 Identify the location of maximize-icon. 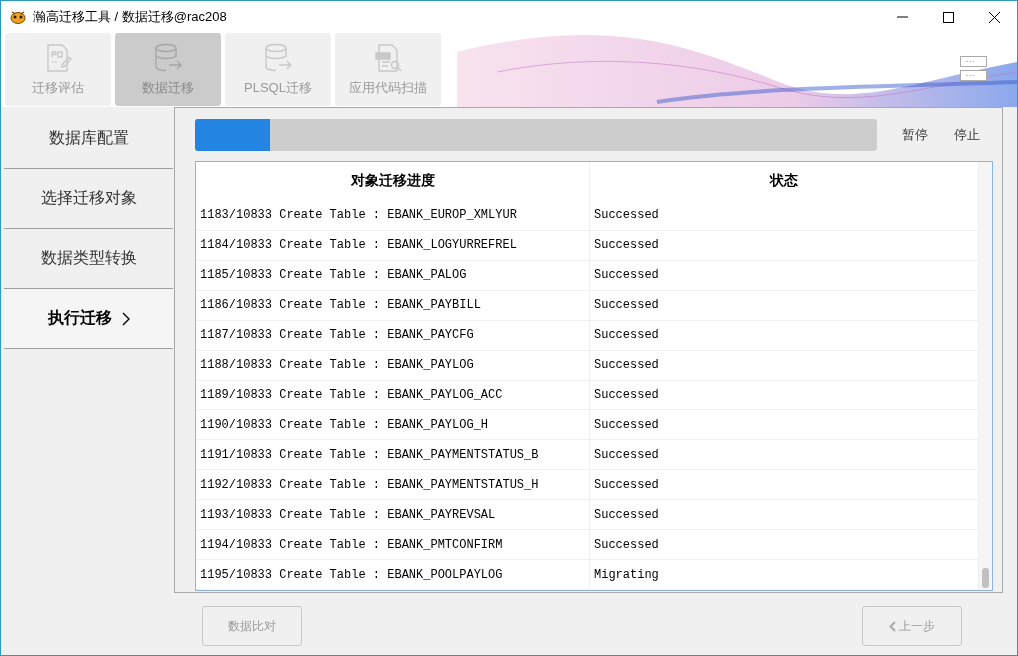
(948, 17).